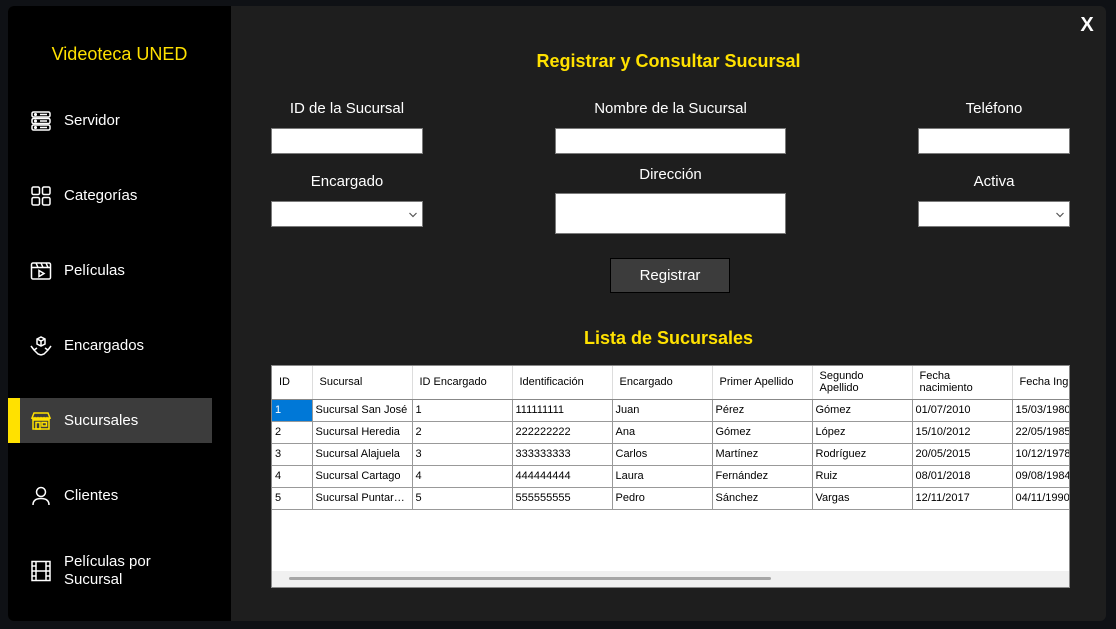 The height and width of the screenshot is (629, 1116). What do you see at coordinates (762, 410) in the screenshot?
I see `table-cell: Pérez` at bounding box center [762, 410].